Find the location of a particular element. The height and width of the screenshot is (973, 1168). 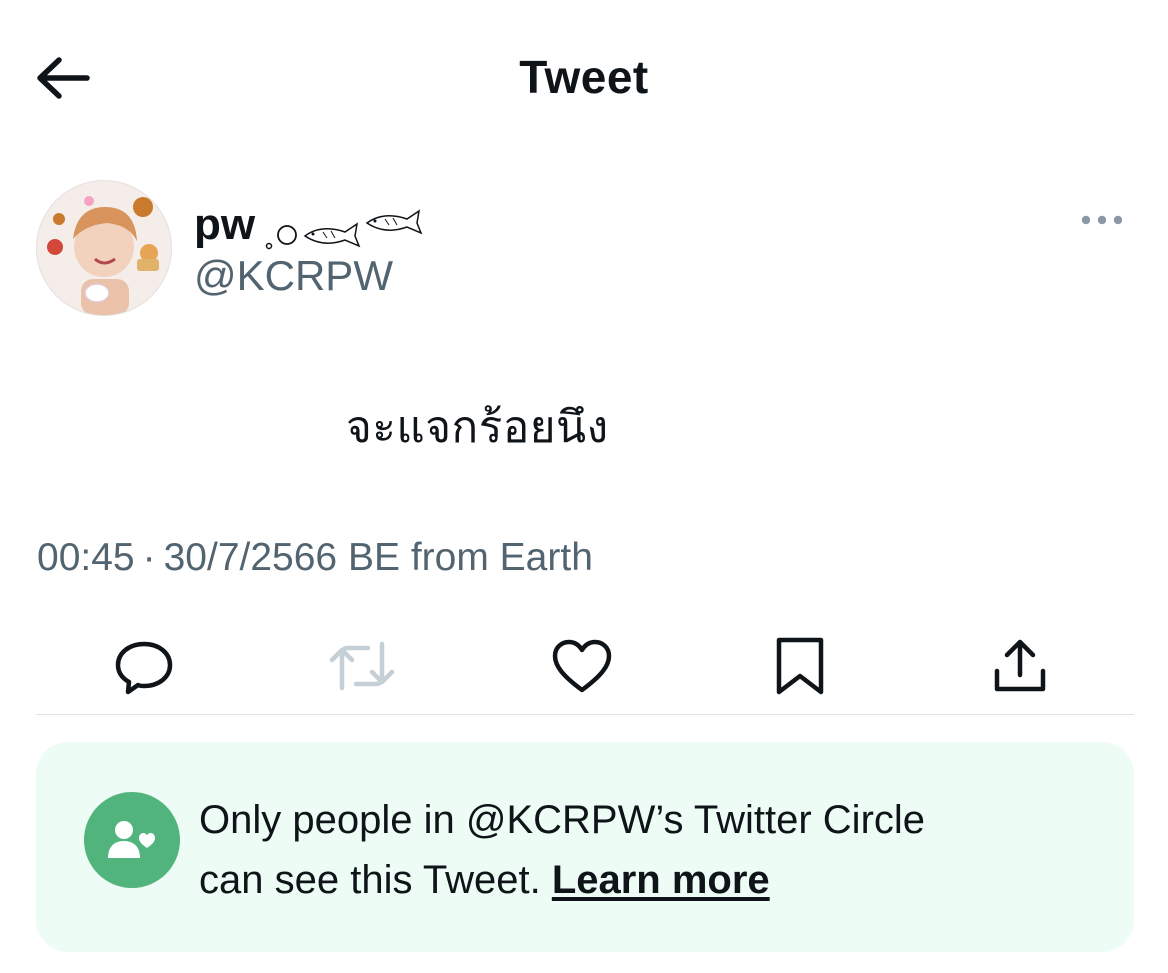

tweet-action-bar is located at coordinates (584, 660).